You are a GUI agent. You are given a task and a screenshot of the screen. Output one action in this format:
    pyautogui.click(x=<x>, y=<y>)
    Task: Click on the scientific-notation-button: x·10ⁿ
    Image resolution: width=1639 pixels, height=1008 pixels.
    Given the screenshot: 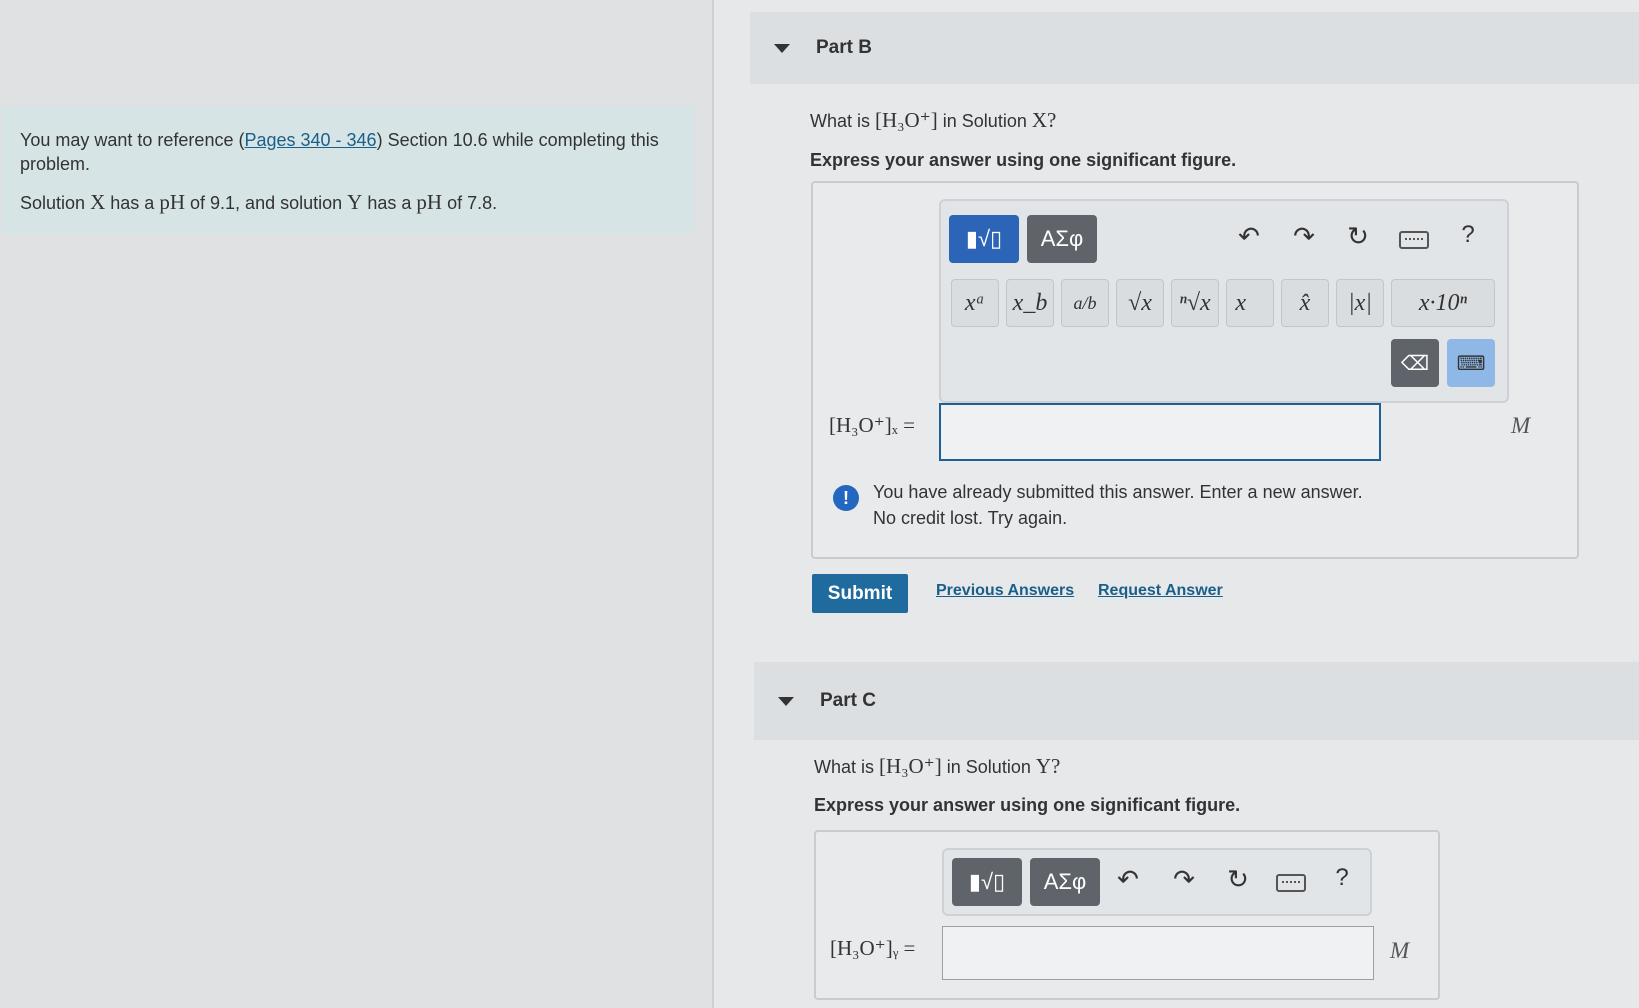 What is the action you would take?
    pyautogui.click(x=1443, y=303)
    